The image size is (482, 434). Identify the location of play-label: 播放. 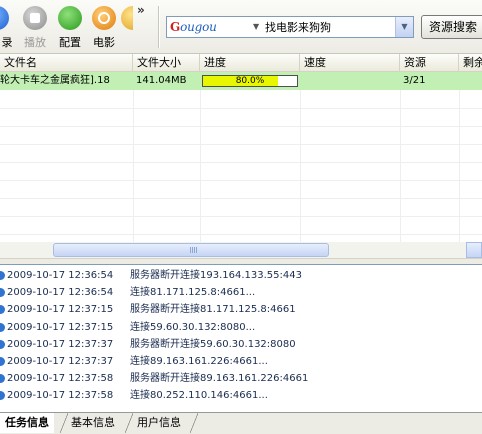
(35, 42).